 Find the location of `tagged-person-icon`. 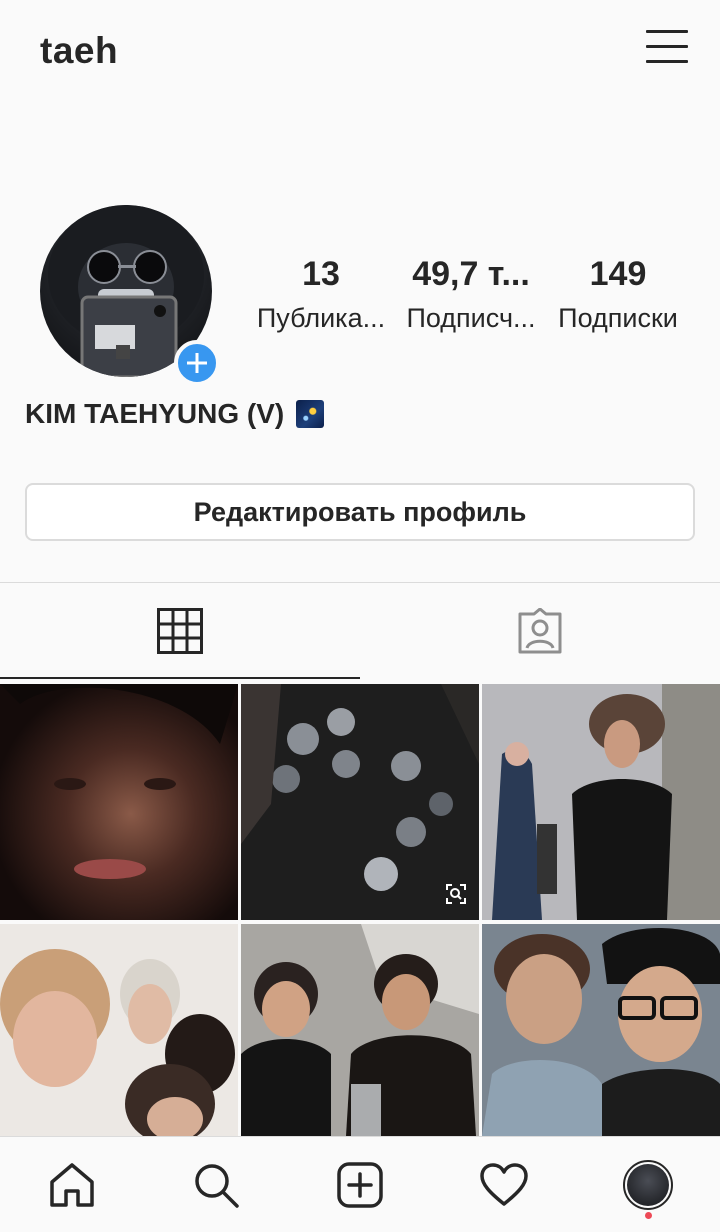

tagged-person-icon is located at coordinates (540, 631).